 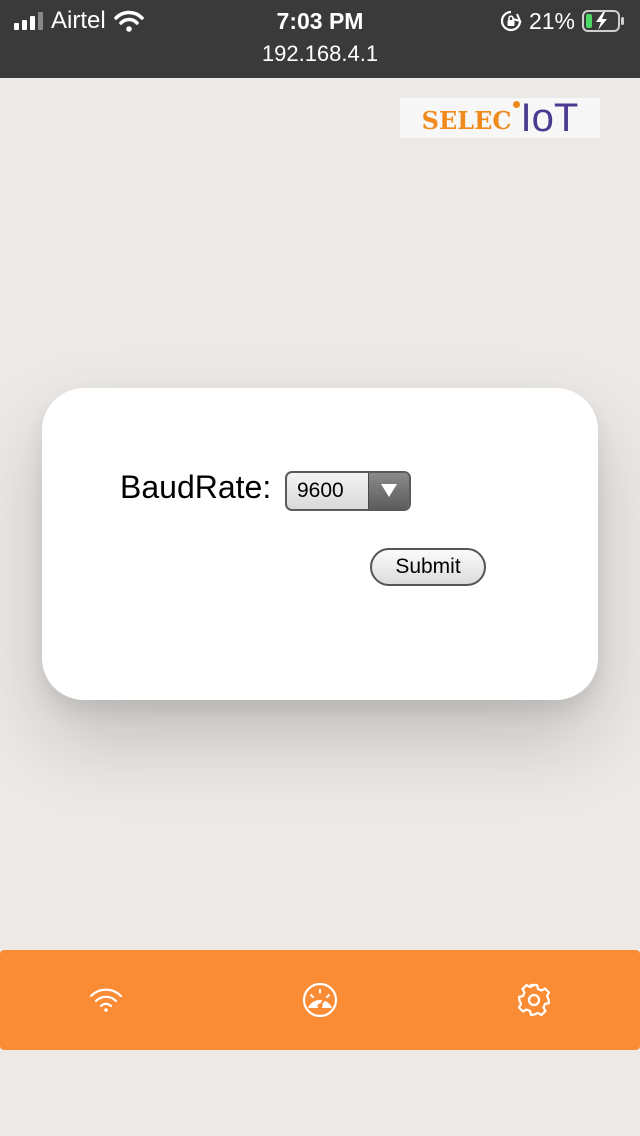 What do you see at coordinates (348, 491) in the screenshot?
I see `baudrate-select: 9600` at bounding box center [348, 491].